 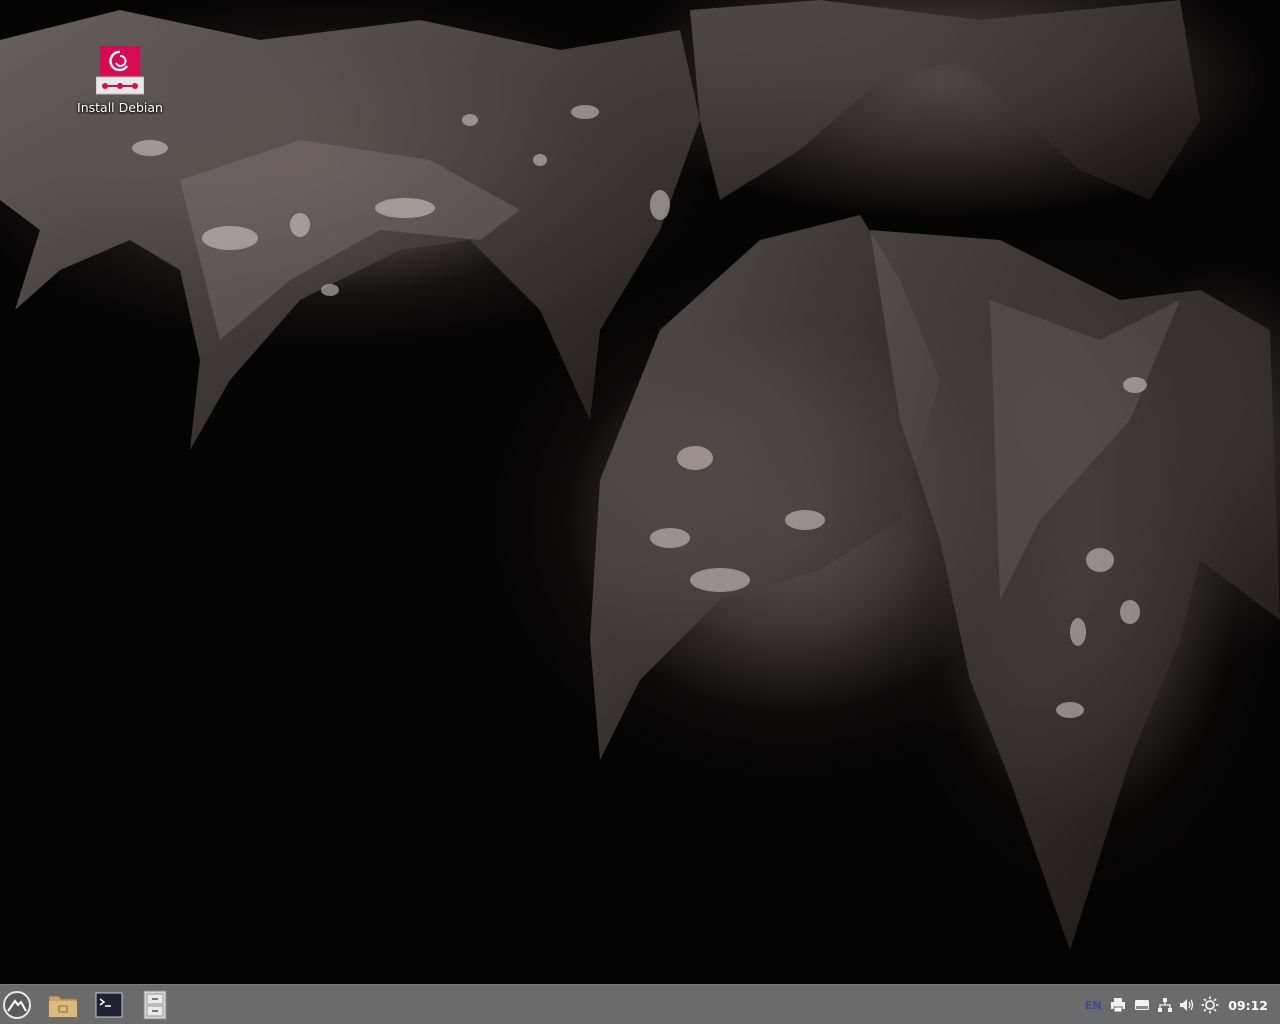 I want to click on file-manager-launcher, so click(x=63, y=1005).